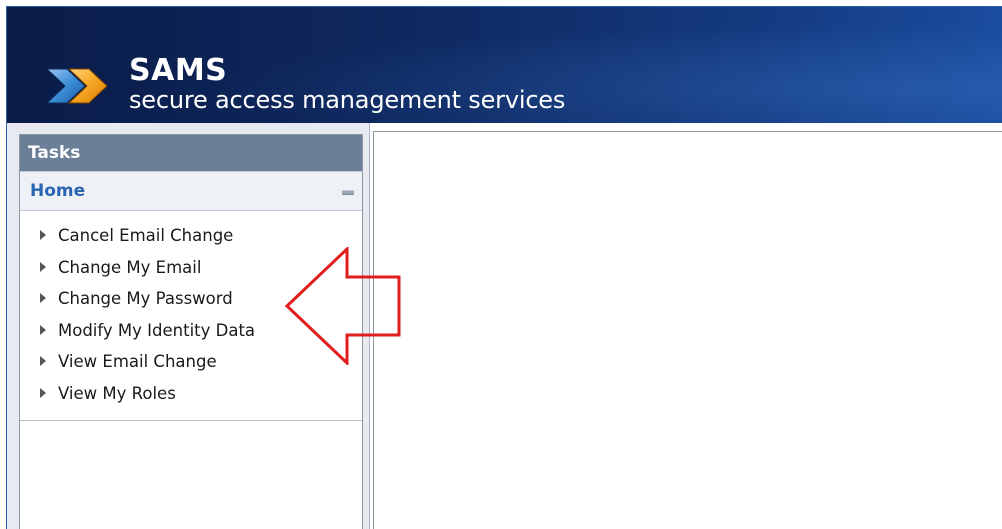  I want to click on task-label: Change My Email, so click(129, 267).